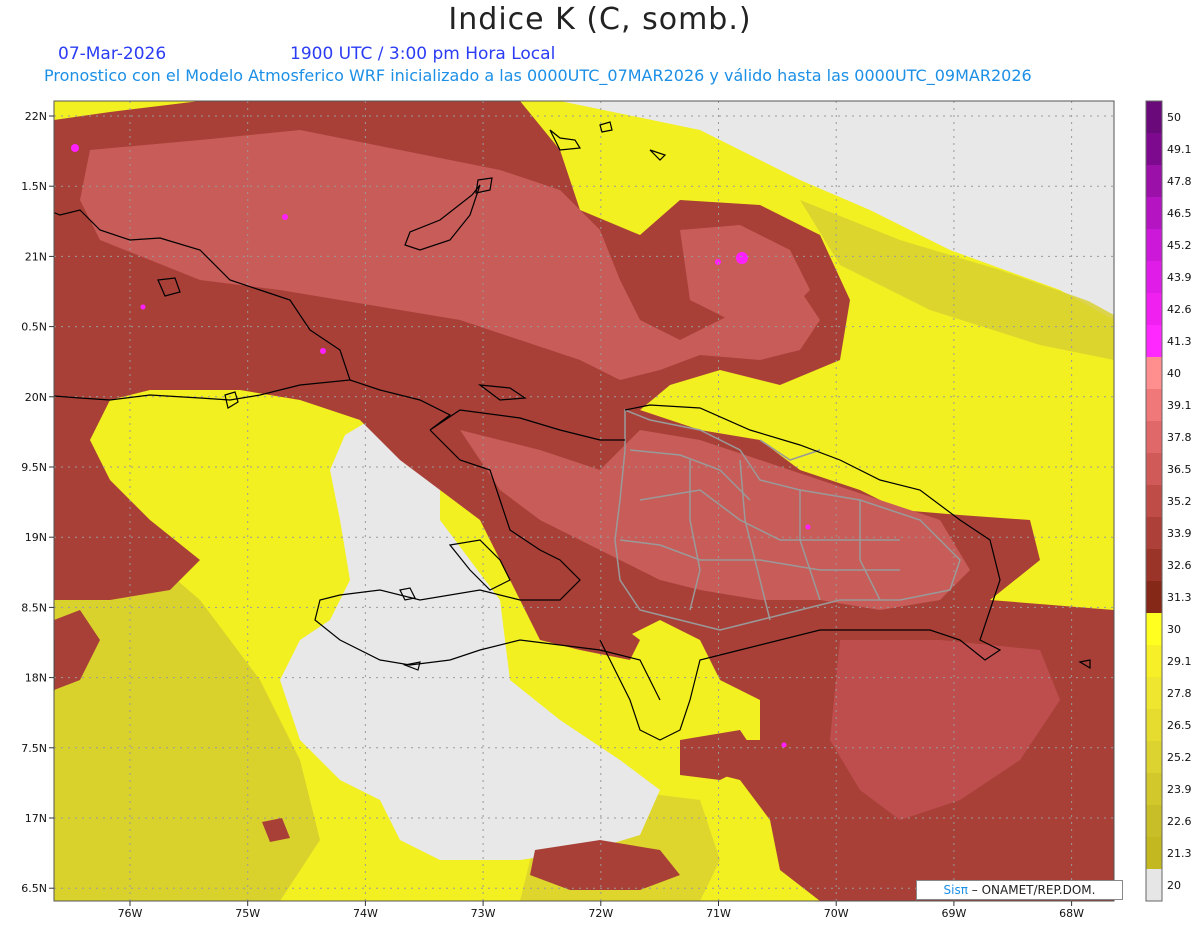 The height and width of the screenshot is (927, 1200). What do you see at coordinates (36, 818) in the screenshot?
I see `lat-label: 17N` at bounding box center [36, 818].